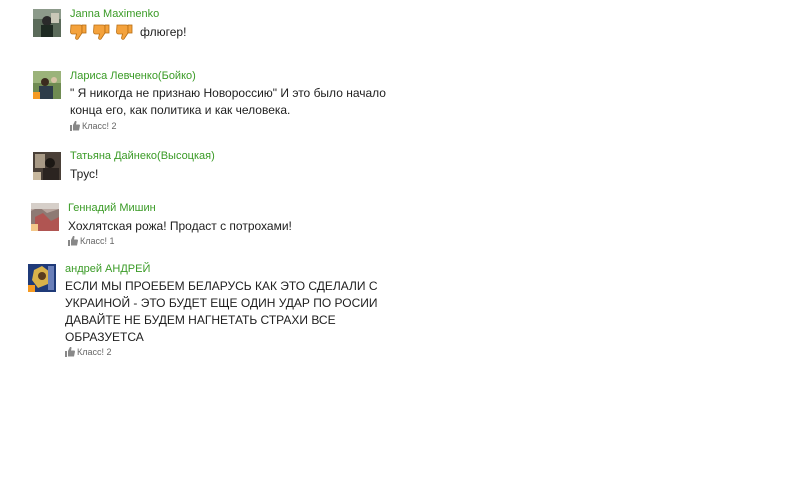 The height and width of the screenshot is (499, 807). Describe the element at coordinates (142, 156) in the screenshot. I see `author-name: Татьяна Дайнеко(Высоцкая)` at that location.